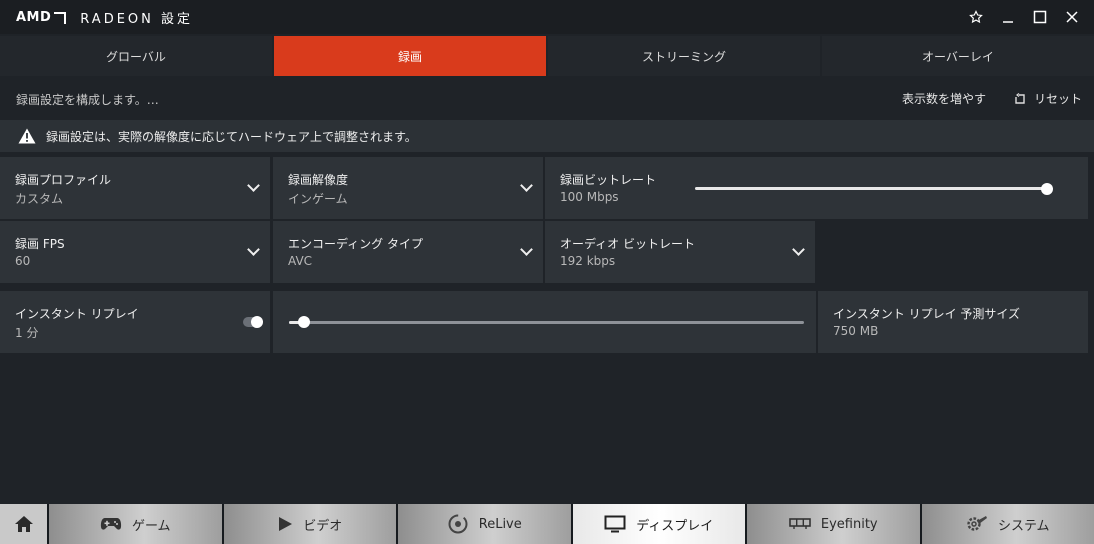  I want to click on tab-bar: グローバル 録画 ストリーミング オーバーレイ, so click(547, 56).